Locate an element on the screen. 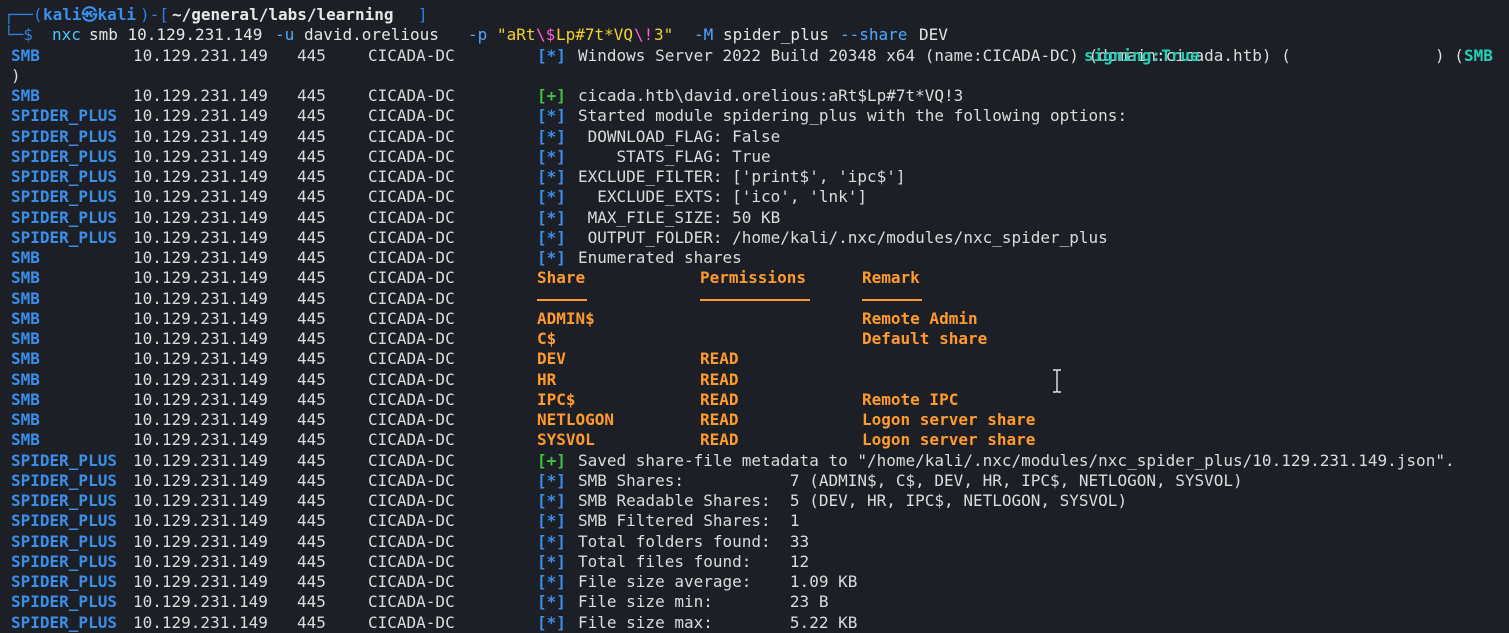 The height and width of the screenshot is (633, 1509). share-name: C$ is located at coordinates (547, 338).